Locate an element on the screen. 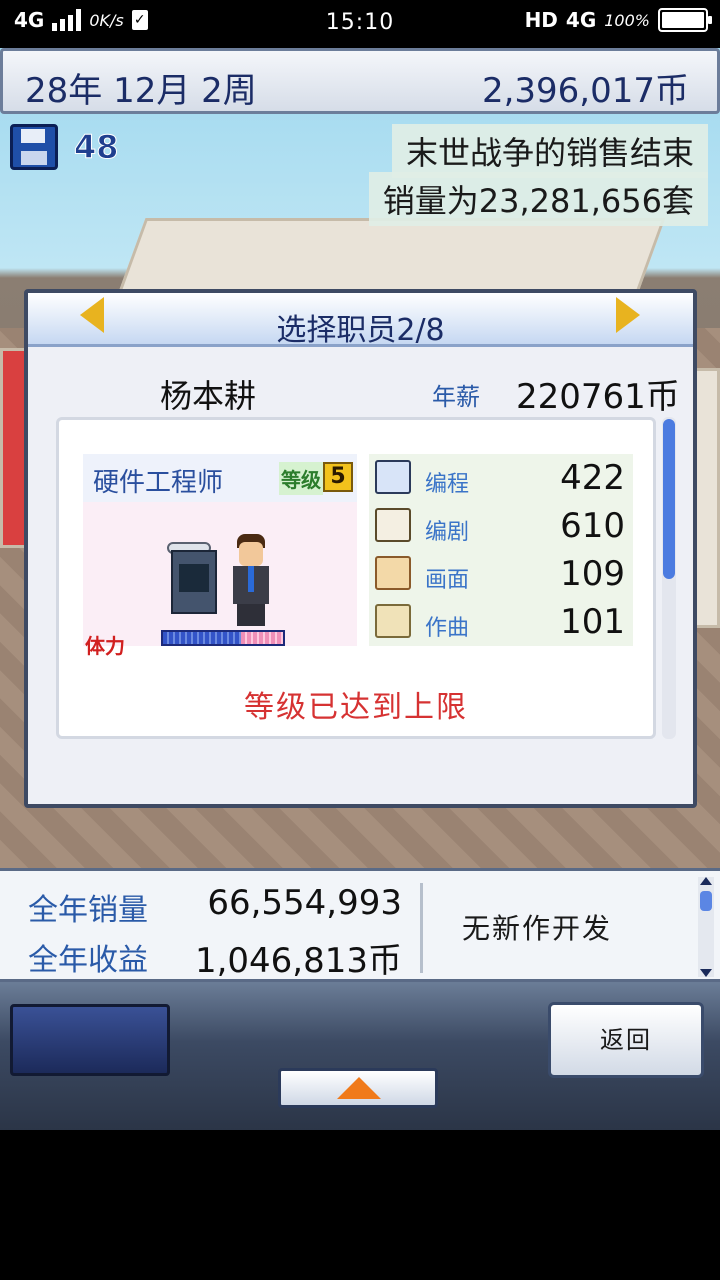  game-date: 28年 12月 2周 is located at coordinates (141, 91).